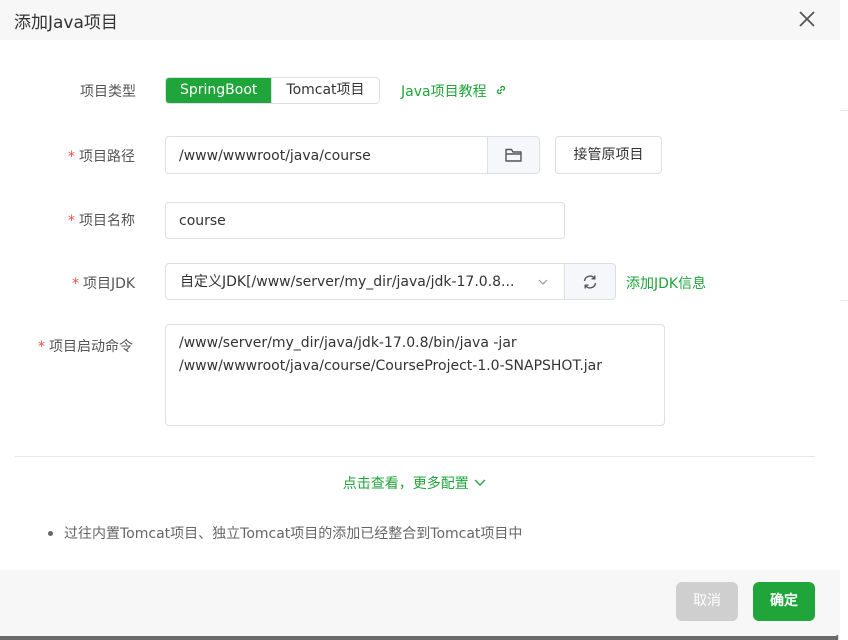 This screenshot has height=640, width=848. I want to click on refresh-jdk-button, so click(590, 281).